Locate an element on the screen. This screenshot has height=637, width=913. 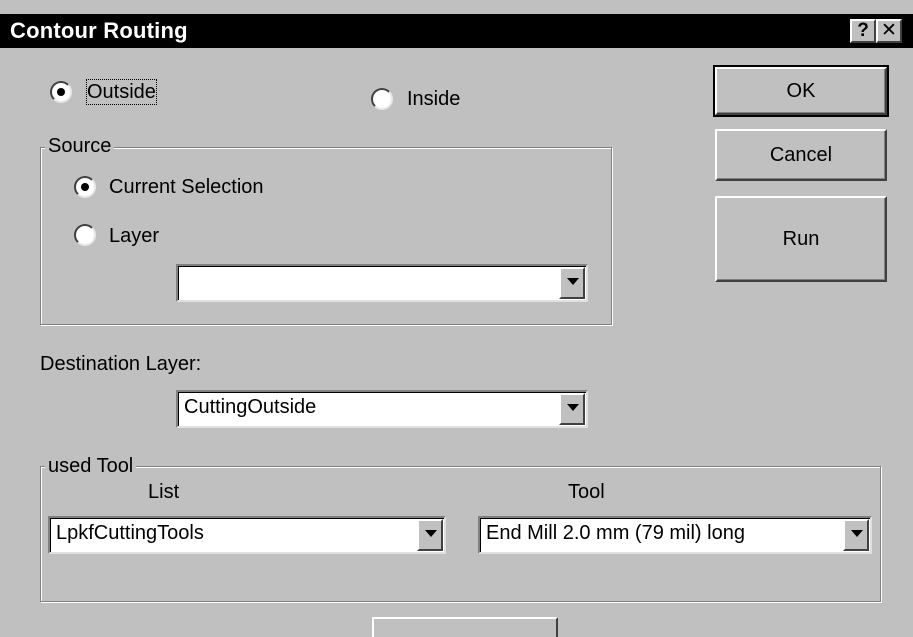
destination-layer-value: CuttingOutside is located at coordinates (250, 407).